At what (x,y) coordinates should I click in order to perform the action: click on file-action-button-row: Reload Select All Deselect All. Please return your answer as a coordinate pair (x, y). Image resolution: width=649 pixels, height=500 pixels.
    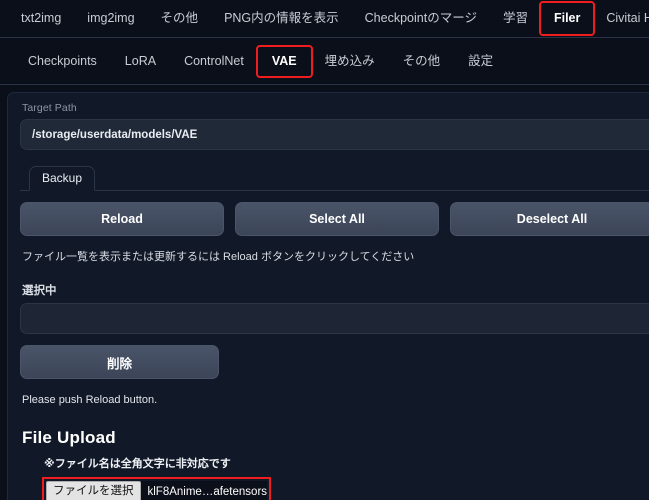
    Looking at the image, I should click on (334, 219).